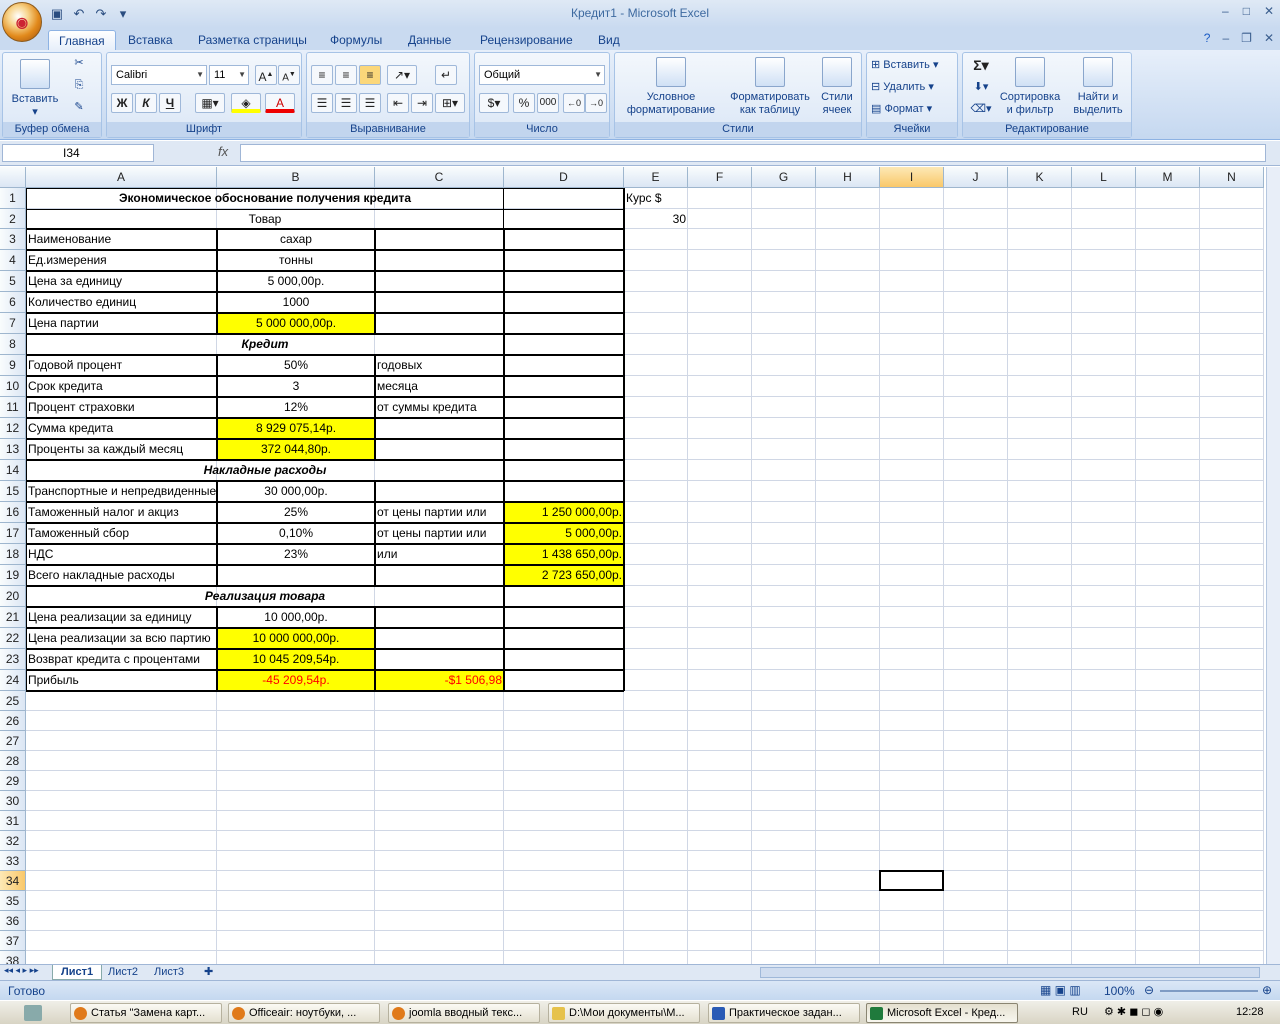 This screenshot has width=1280, height=1024. Describe the element at coordinates (370, 75) in the screenshot. I see `align-bottom-icon: ≡` at that location.